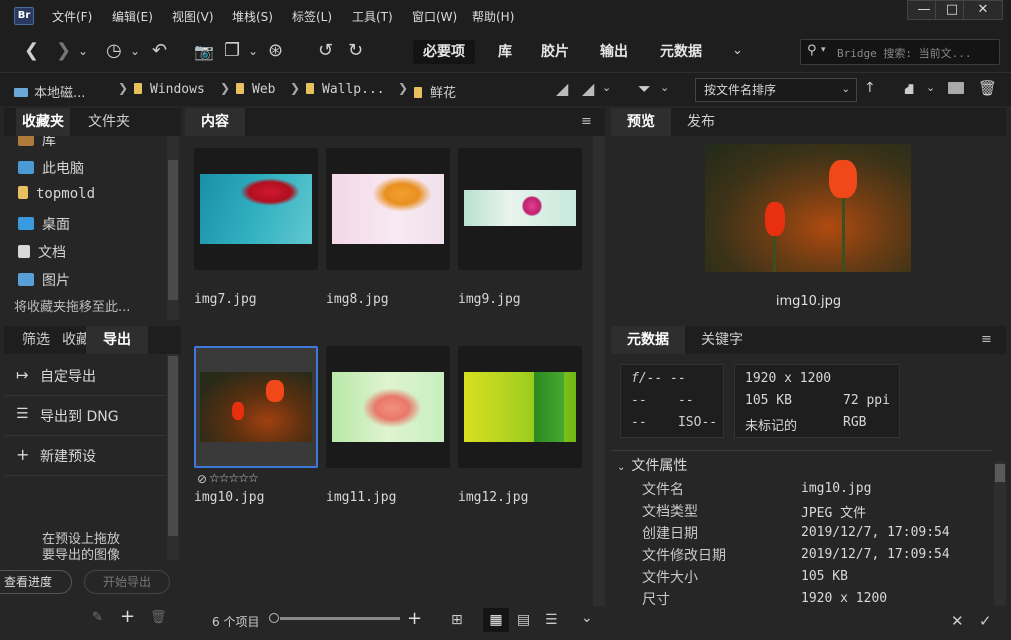  Describe the element at coordinates (127, 616) in the screenshot. I see `plus-icon: +` at that location.